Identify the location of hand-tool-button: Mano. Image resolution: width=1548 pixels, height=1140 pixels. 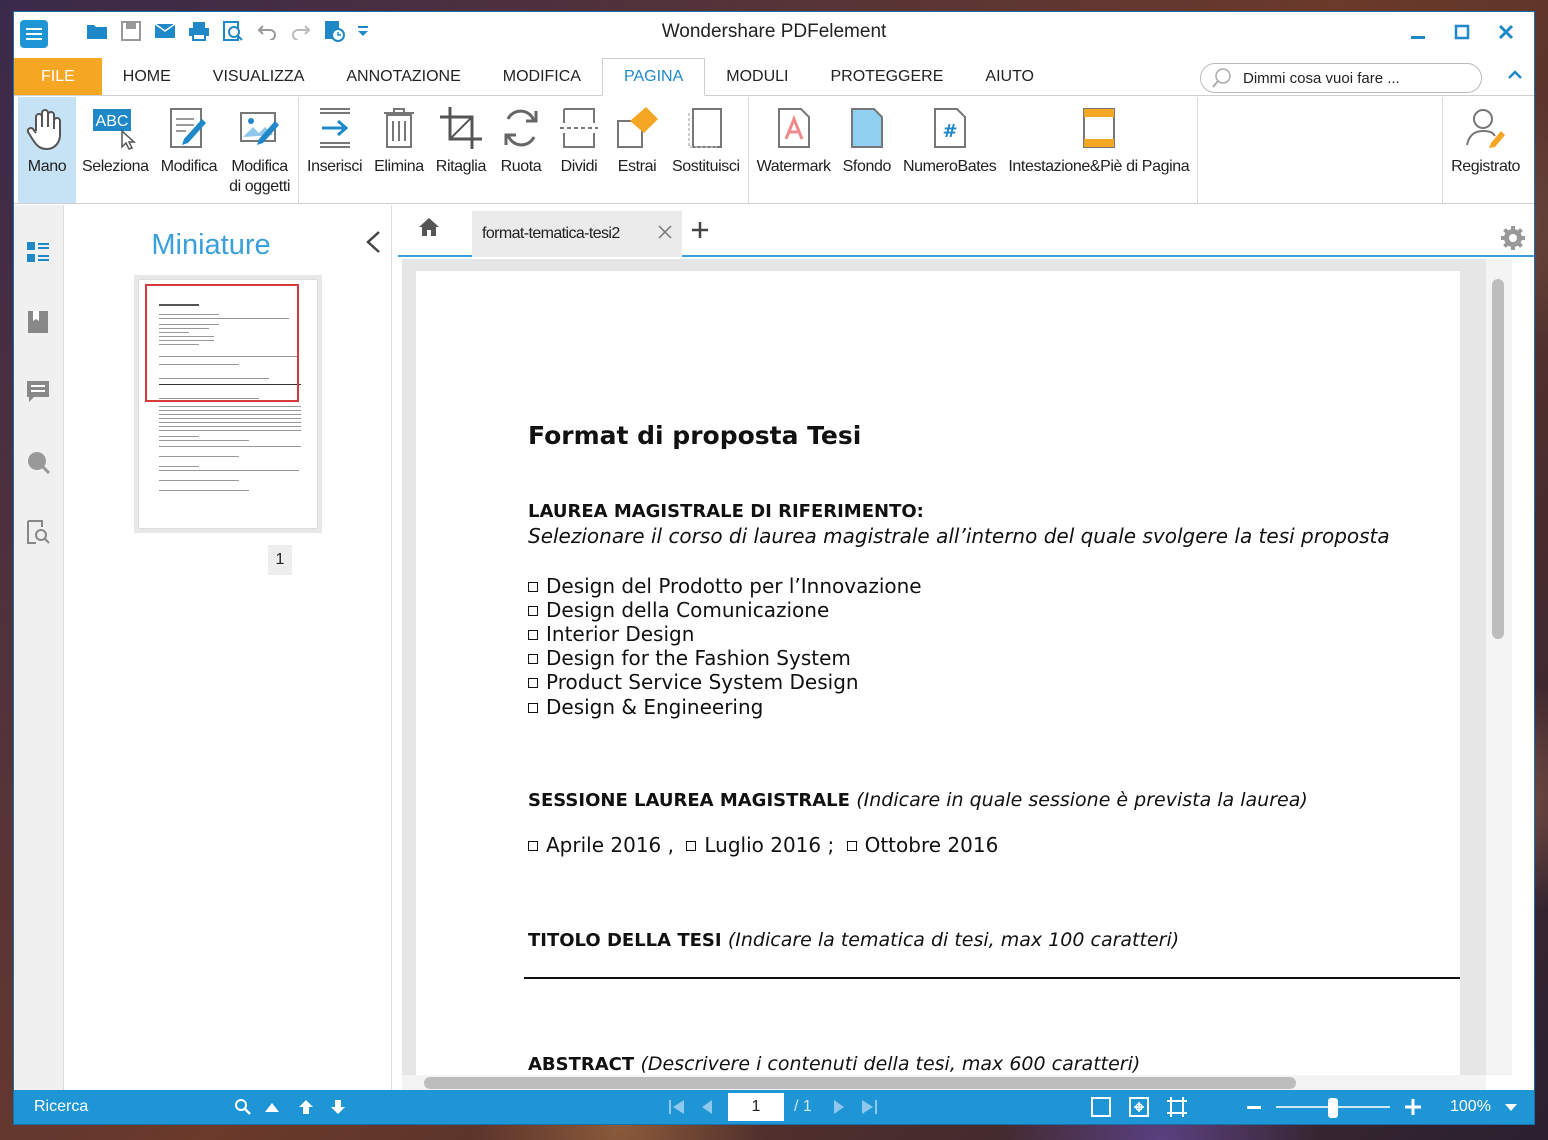
(47, 150).